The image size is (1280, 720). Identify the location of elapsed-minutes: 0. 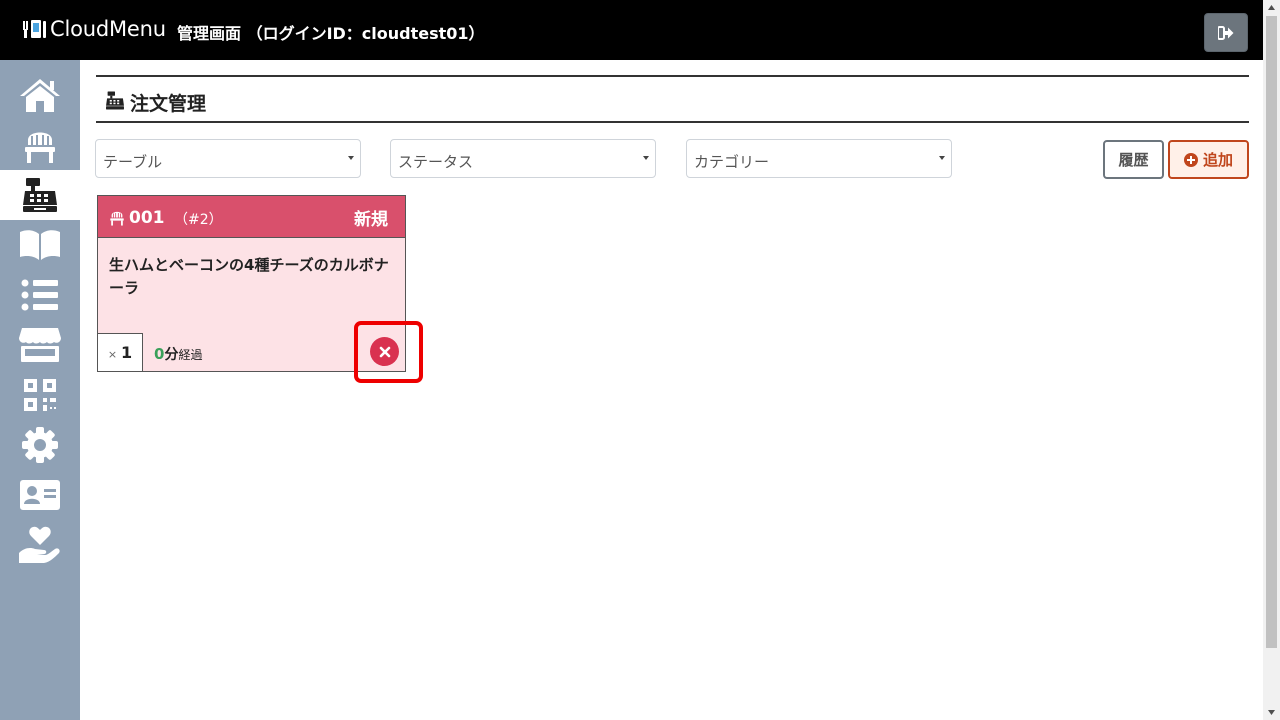
(159, 354).